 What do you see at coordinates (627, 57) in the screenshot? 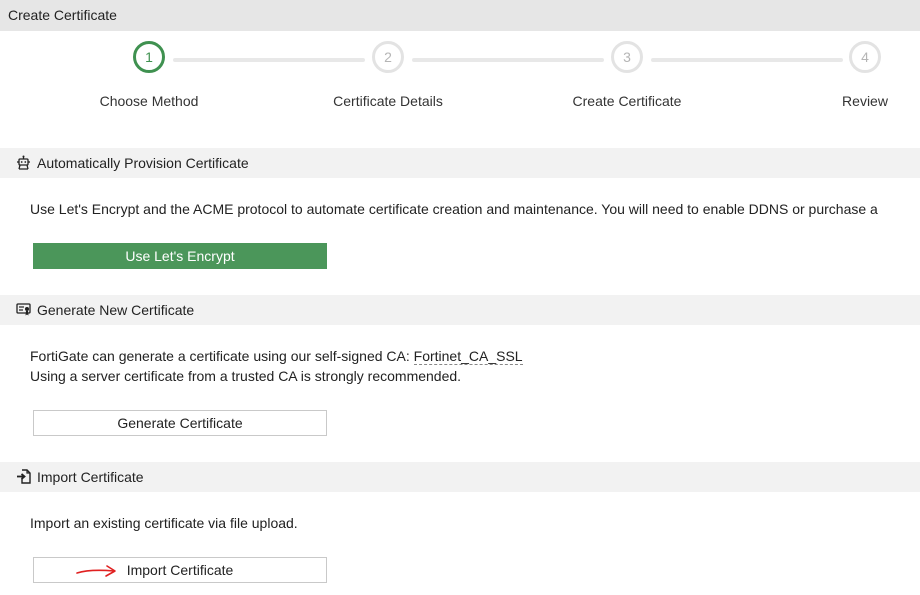
I see `step-3-indicator: 3` at bounding box center [627, 57].